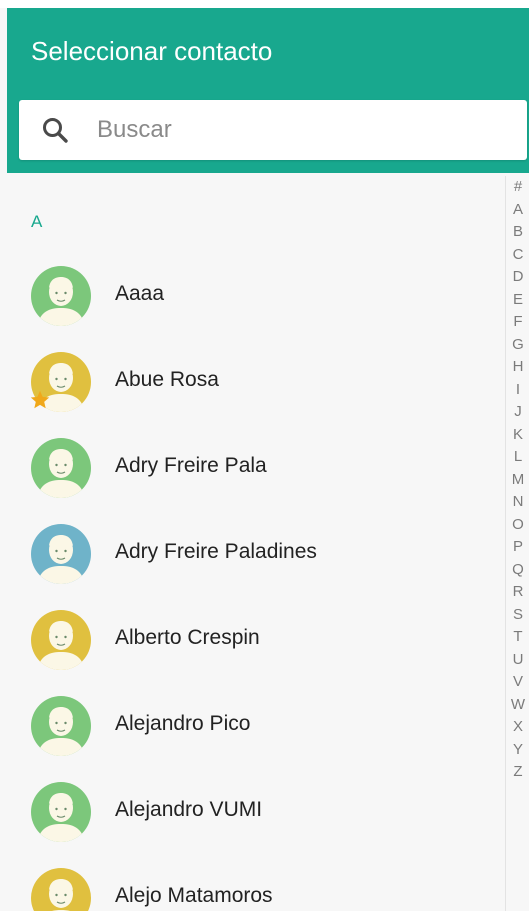 The width and height of the screenshot is (529, 911). What do you see at coordinates (55, 130) in the screenshot?
I see `search-icon` at bounding box center [55, 130].